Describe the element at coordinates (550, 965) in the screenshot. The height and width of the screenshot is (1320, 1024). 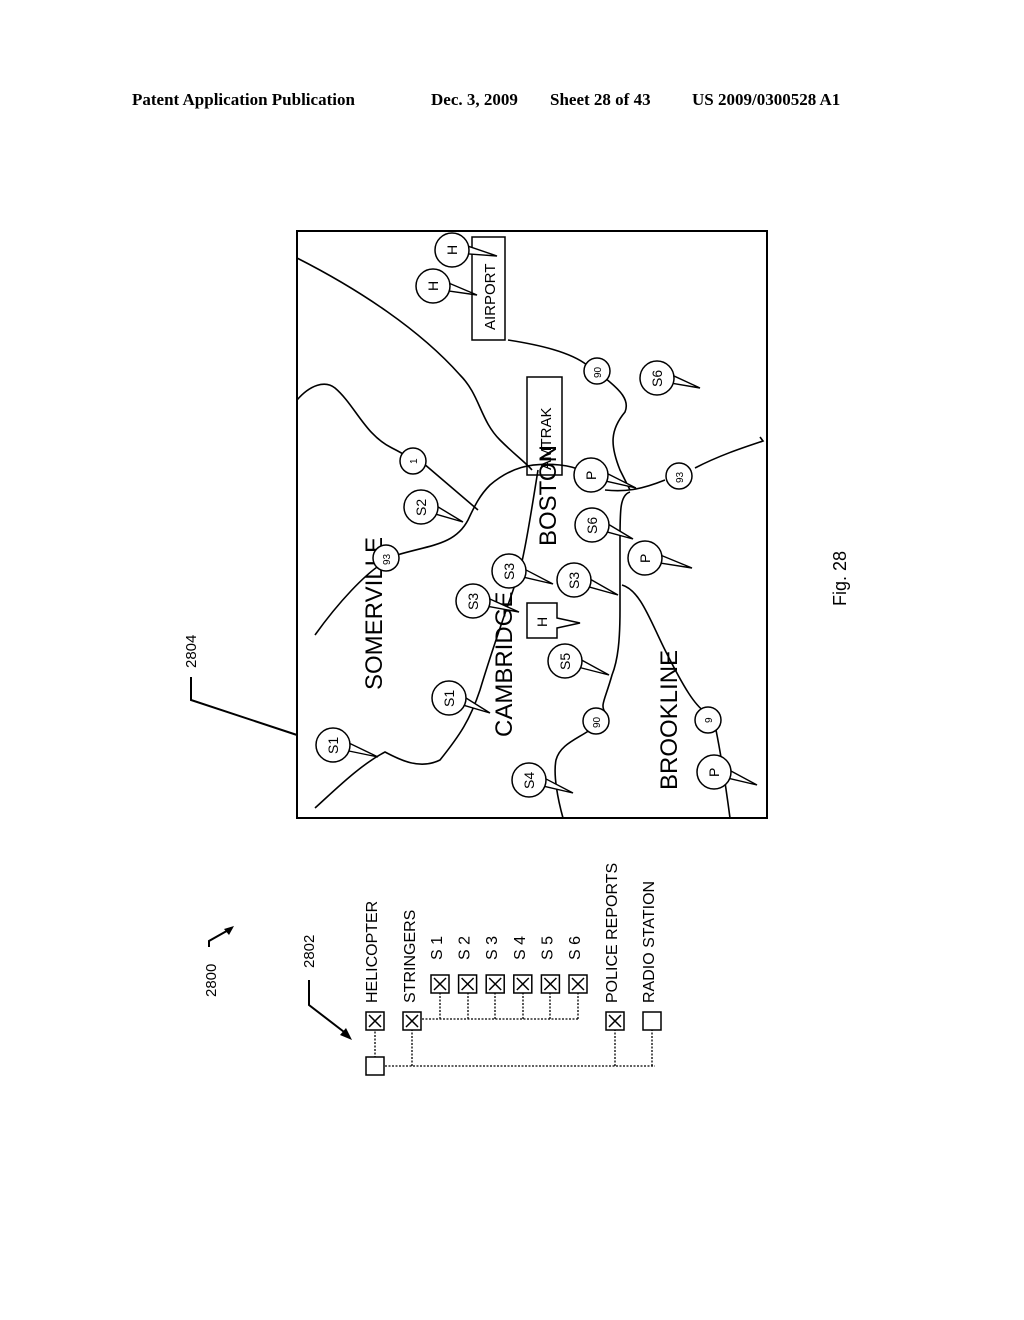
I see `stringer-item-s5: S 5` at that location.